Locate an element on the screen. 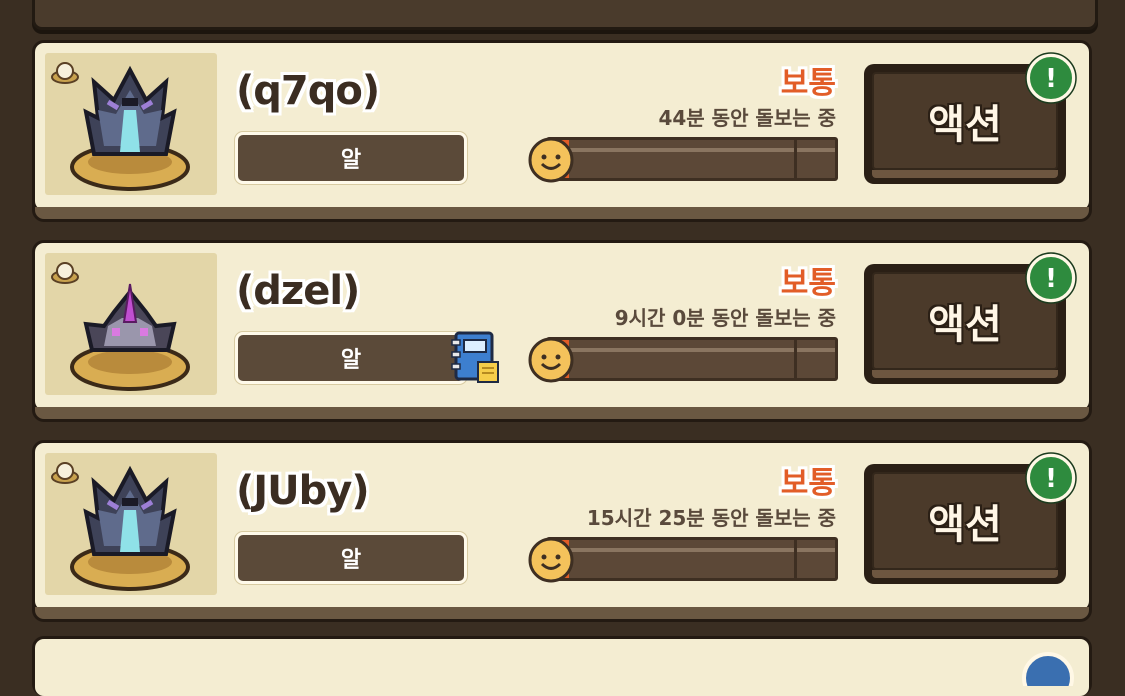 This screenshot has height=696, width=1125. notebook-icon is located at coordinates (476, 358).